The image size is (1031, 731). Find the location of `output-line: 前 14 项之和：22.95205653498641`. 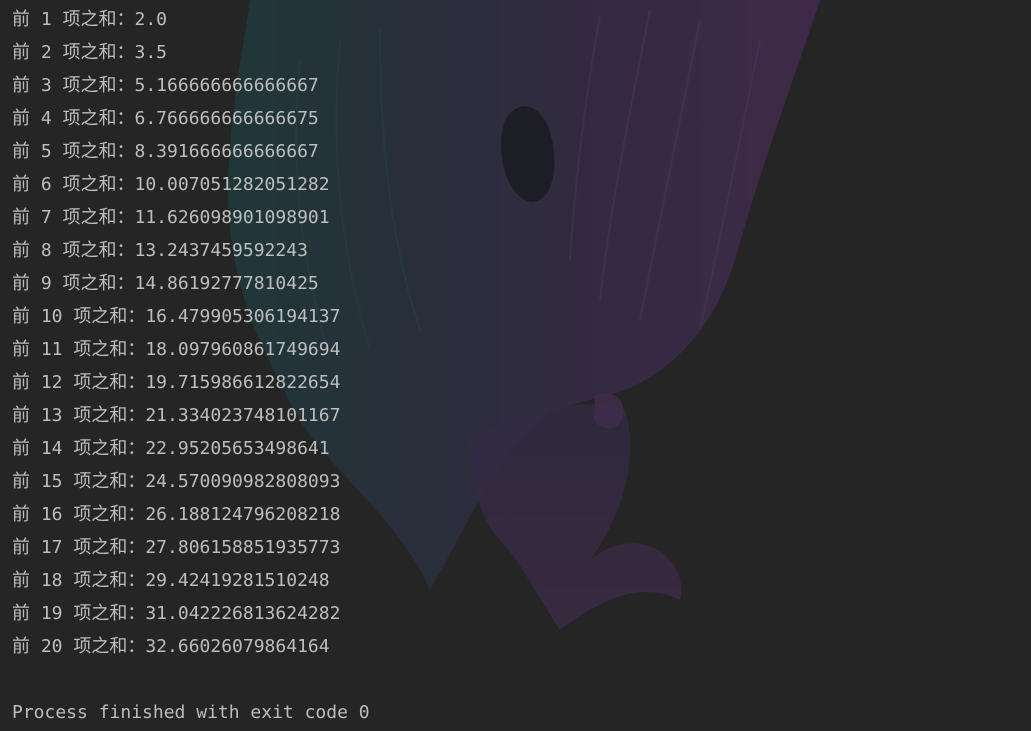

output-line: 前 14 项之和：22.95205653498641 is located at coordinates (171, 448).